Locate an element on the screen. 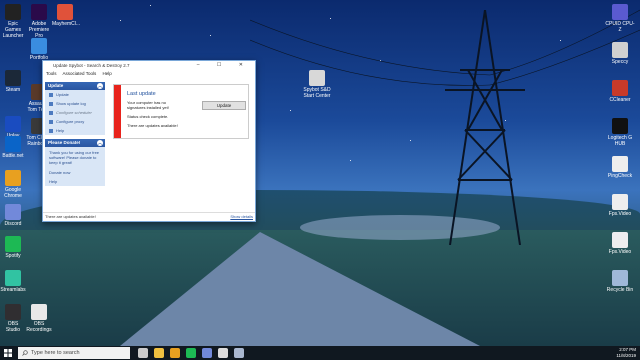 This screenshot has height=360, width=640. streamlabs-icon is located at coordinates (13, 278).